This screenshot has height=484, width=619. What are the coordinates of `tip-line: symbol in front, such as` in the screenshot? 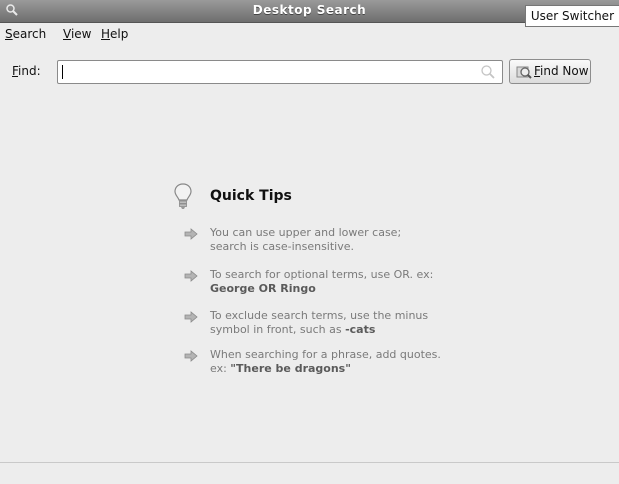 It's located at (278, 329).